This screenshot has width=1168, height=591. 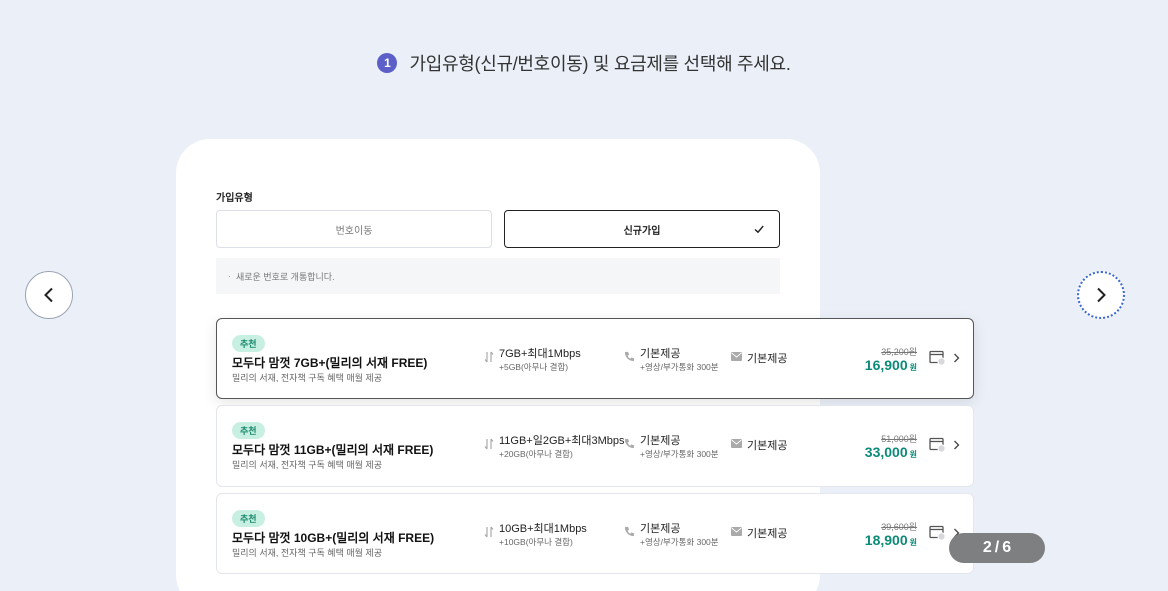 What do you see at coordinates (536, 542) in the screenshot?
I see `plan-data-bonus: +10GB(아무나 결합)` at bounding box center [536, 542].